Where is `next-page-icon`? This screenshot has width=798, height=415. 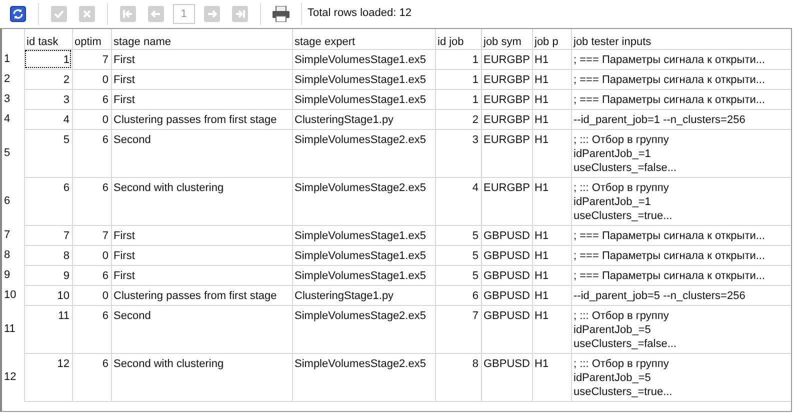
next-page-icon is located at coordinates (212, 14).